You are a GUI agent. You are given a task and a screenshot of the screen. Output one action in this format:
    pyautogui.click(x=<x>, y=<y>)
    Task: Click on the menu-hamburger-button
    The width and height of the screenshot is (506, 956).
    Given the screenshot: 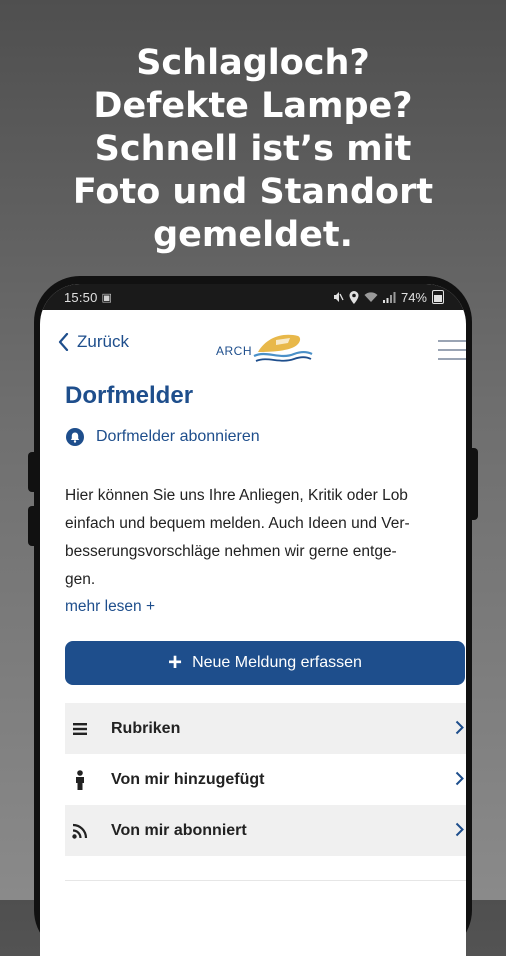 What is the action you would take?
    pyautogui.click(x=452, y=350)
    